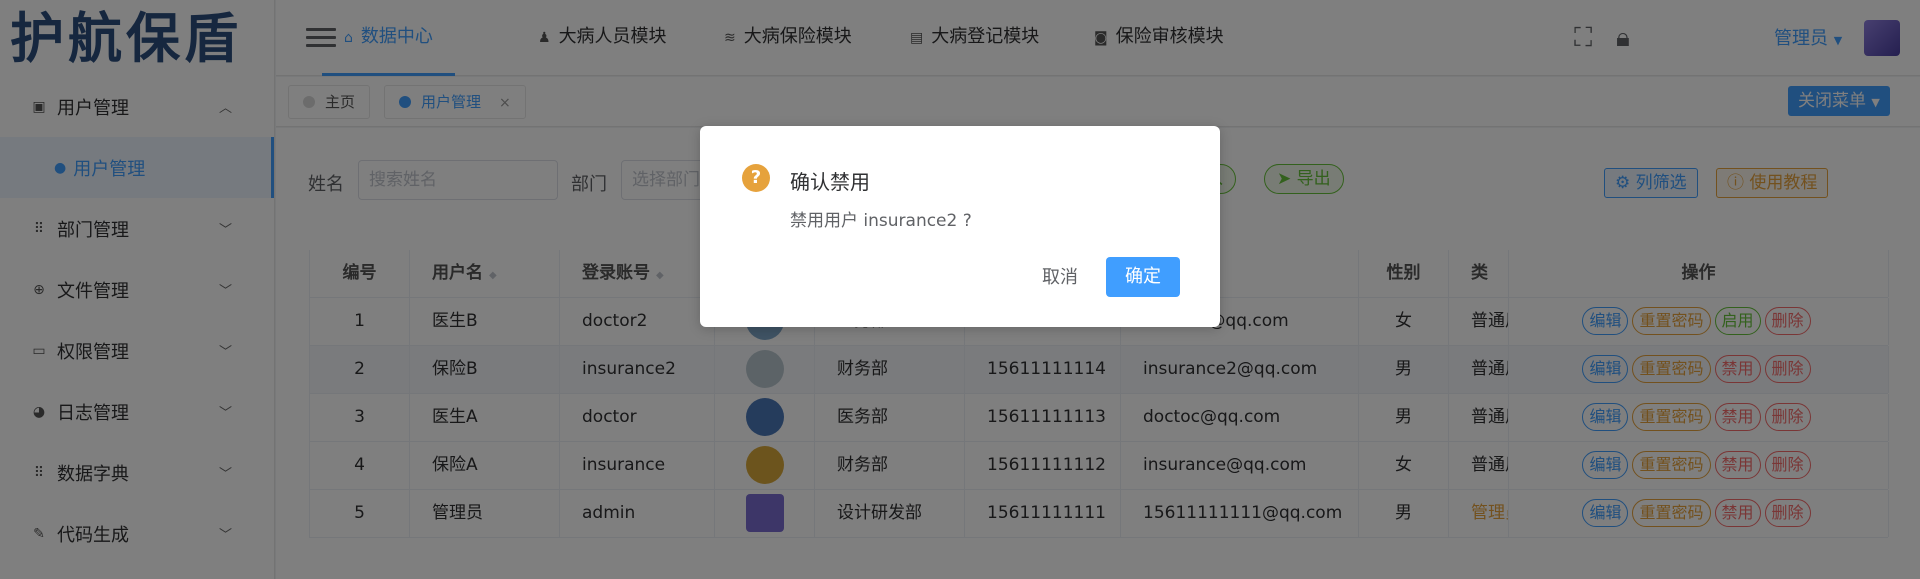 The width and height of the screenshot is (1920, 579). Describe the element at coordinates (830, 182) in the screenshot. I see `dialog-title: 确认禁用` at that location.